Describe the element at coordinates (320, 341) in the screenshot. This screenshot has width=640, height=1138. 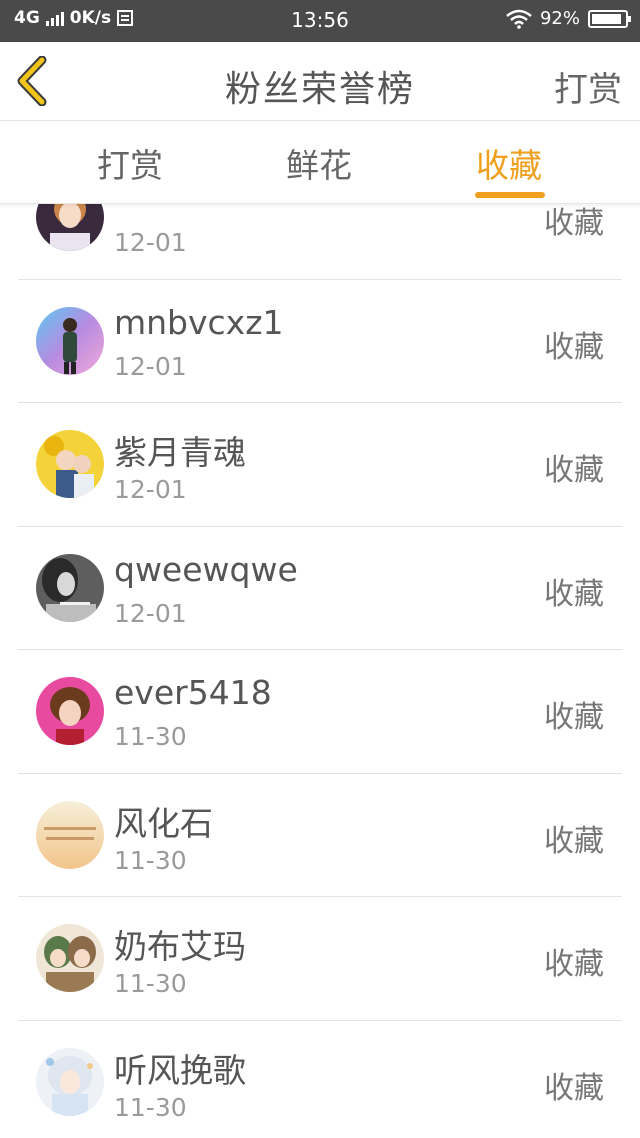
I see `list-item: mnbvcxz1 12-01 收藏` at that location.